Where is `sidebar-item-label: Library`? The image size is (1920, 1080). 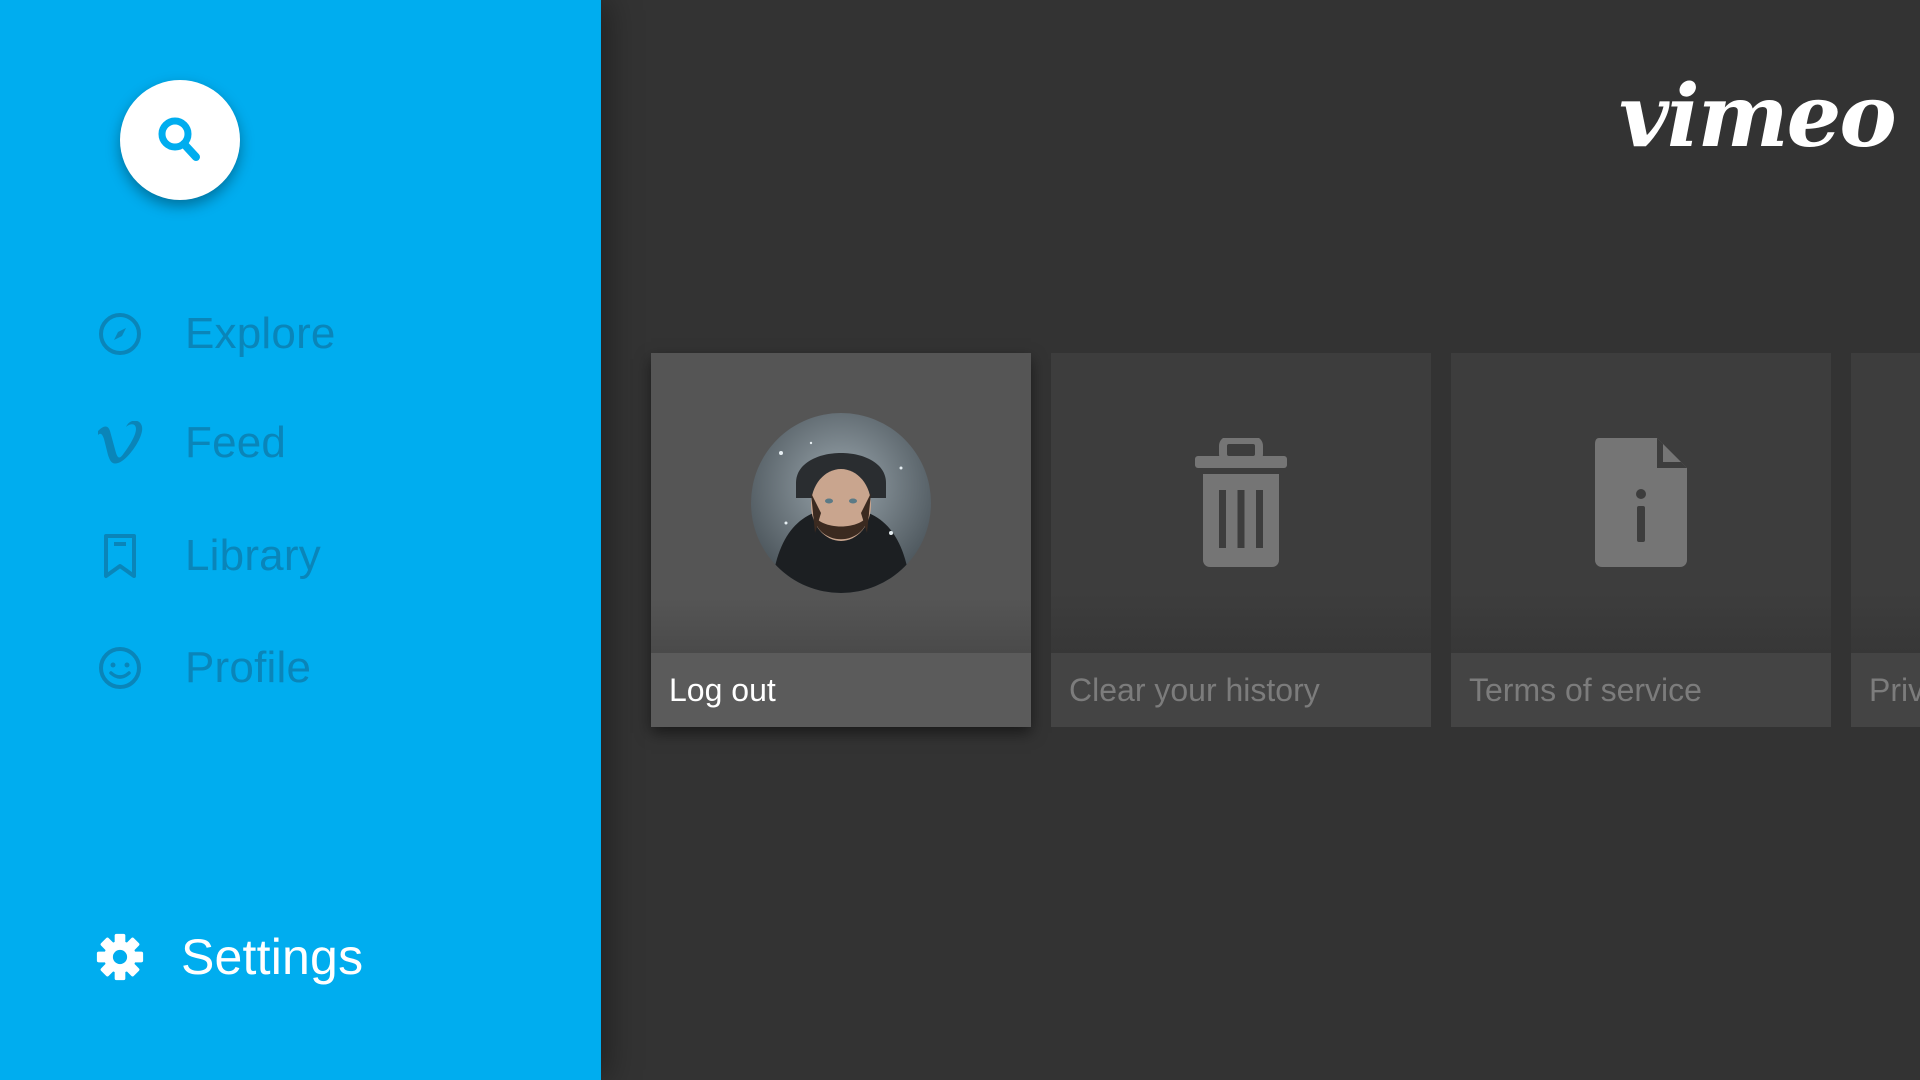 sidebar-item-label: Library is located at coordinates (253, 555).